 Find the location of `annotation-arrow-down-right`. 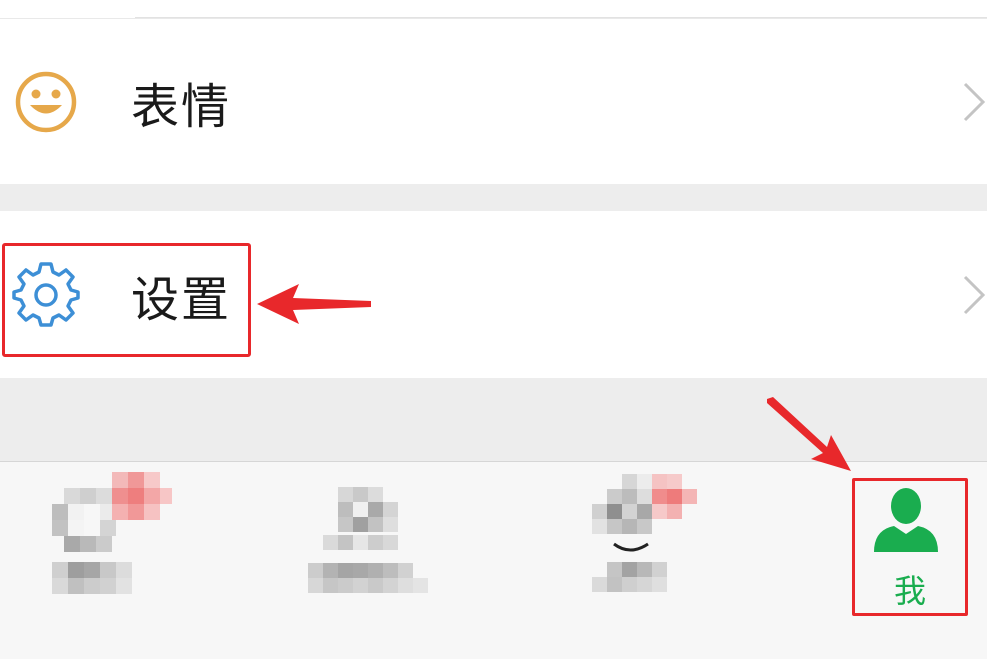

annotation-arrow-down-right is located at coordinates (809, 434).